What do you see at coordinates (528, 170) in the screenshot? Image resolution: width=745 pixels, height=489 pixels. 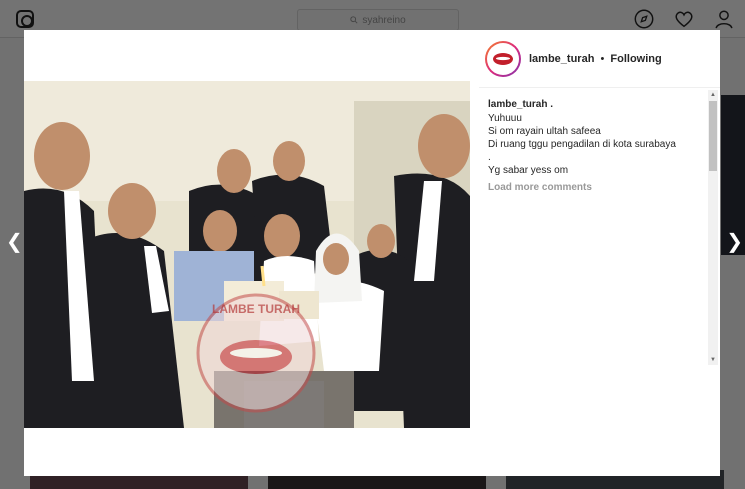 I see `caption-line: Yg sabar yess om` at bounding box center [528, 170].